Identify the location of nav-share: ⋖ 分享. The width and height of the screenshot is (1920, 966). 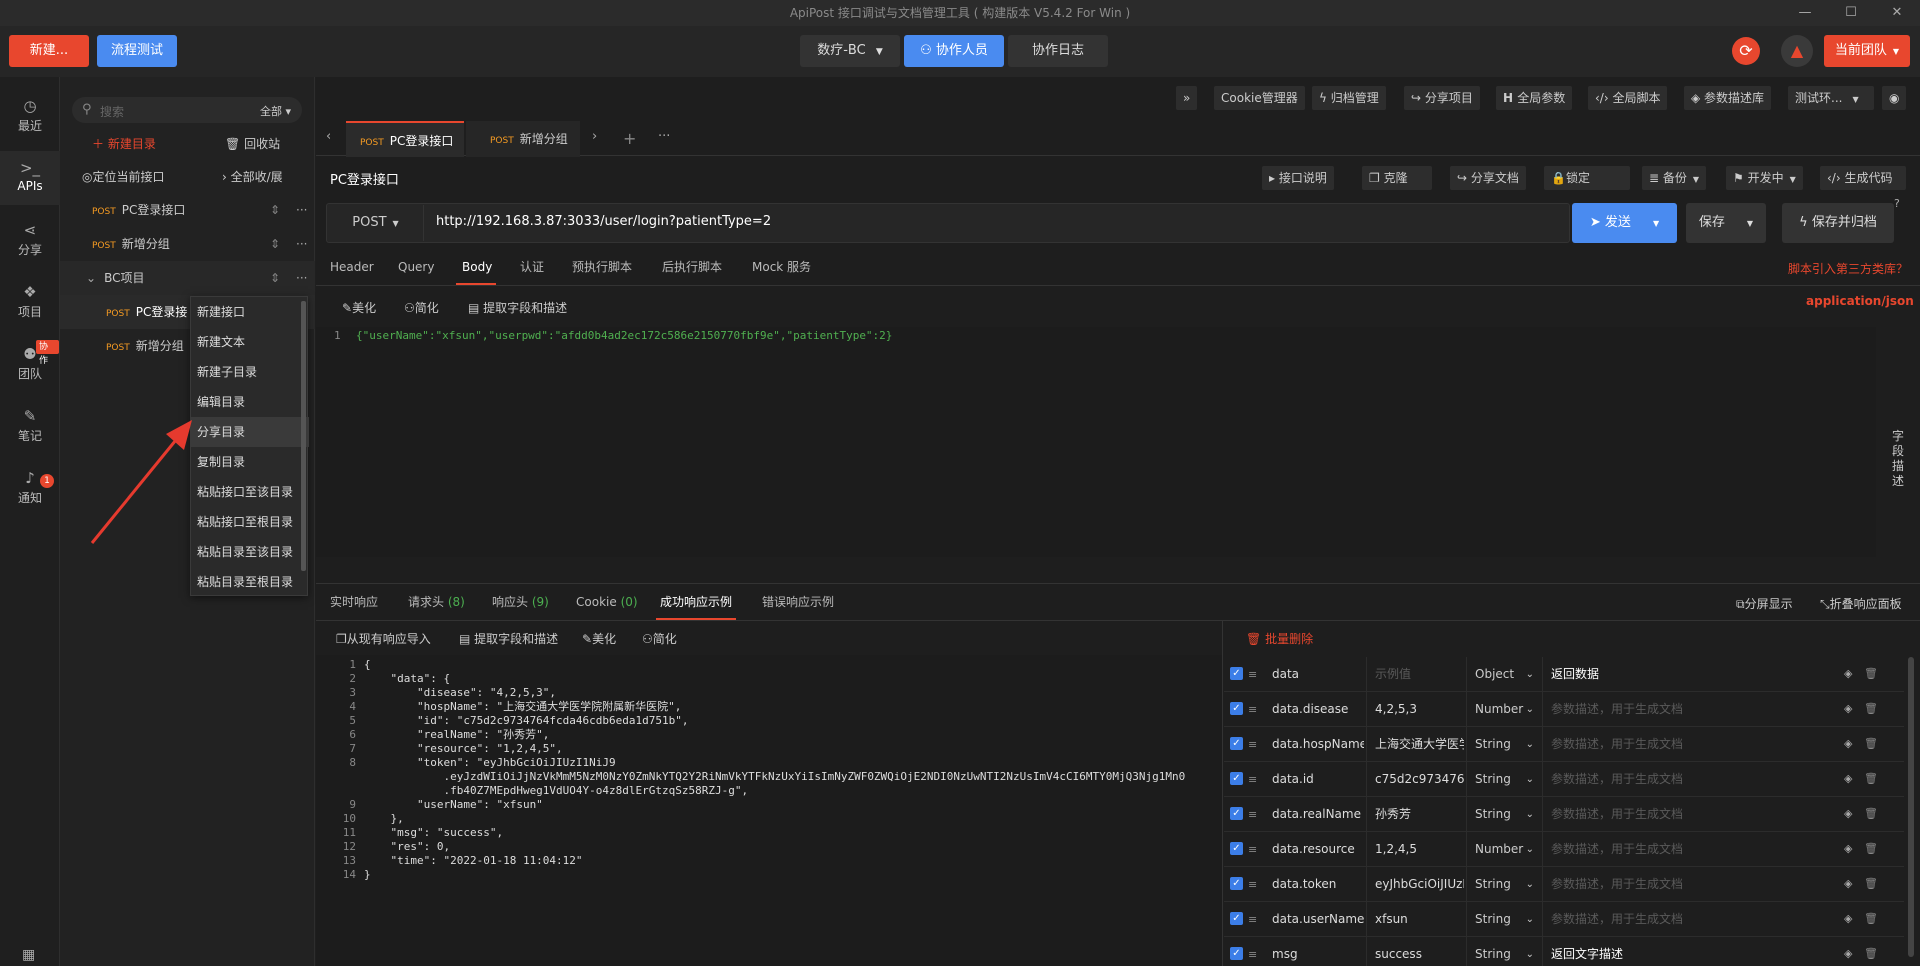
(30, 240).